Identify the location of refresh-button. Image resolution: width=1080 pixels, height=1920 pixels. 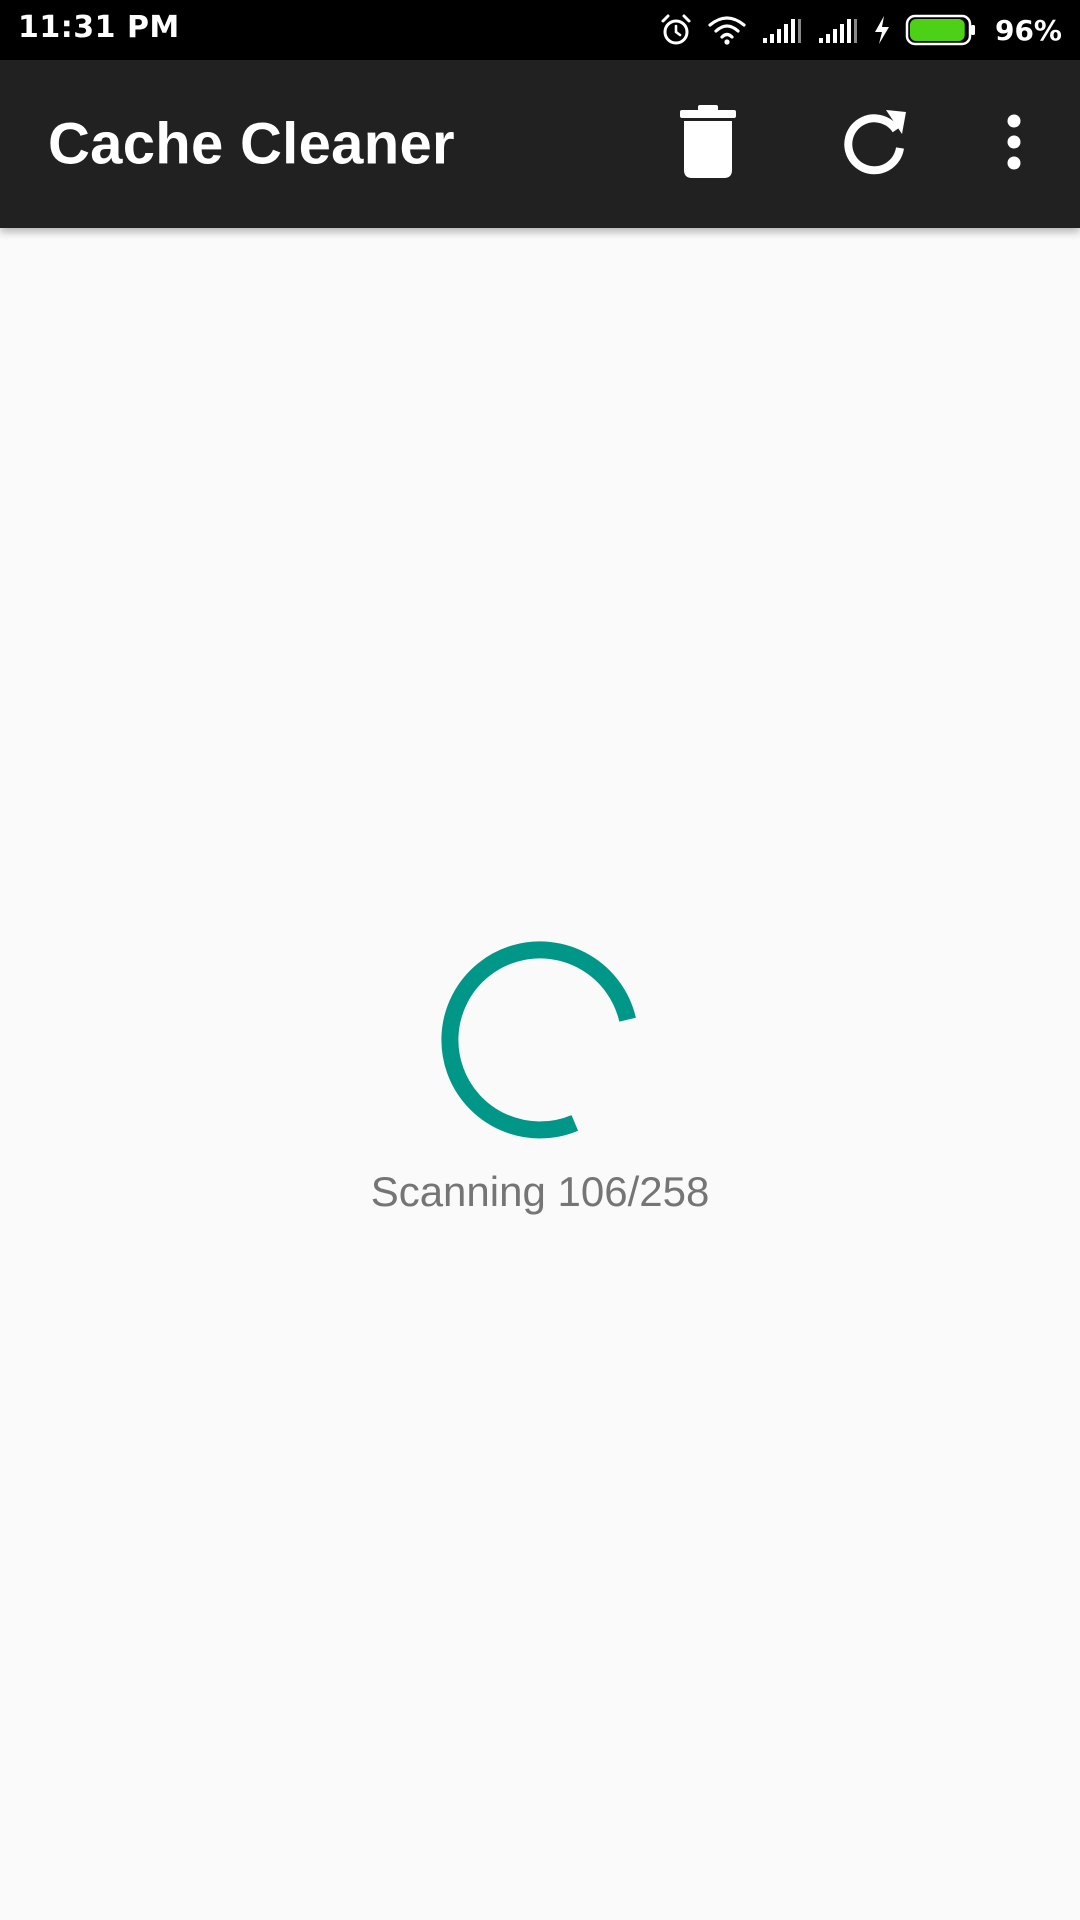
(876, 144).